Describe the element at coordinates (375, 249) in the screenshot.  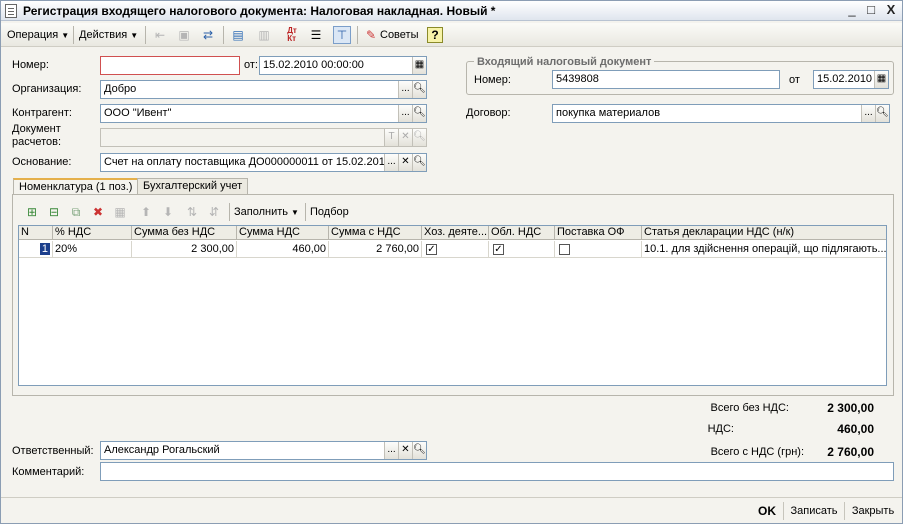
I see `sum-with-vat-cell: 2 760,00` at that location.